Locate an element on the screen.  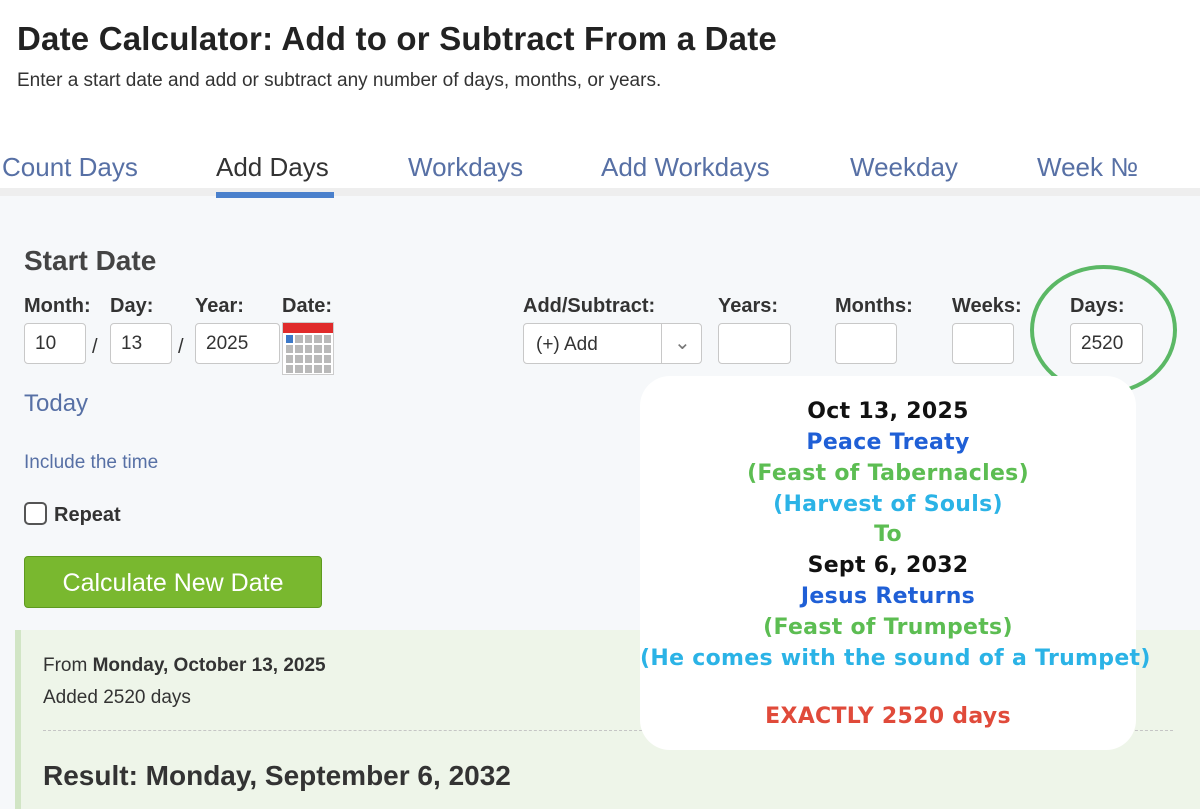
note-line: (He comes with the sound of a Trumpet) is located at coordinates (895, 658).